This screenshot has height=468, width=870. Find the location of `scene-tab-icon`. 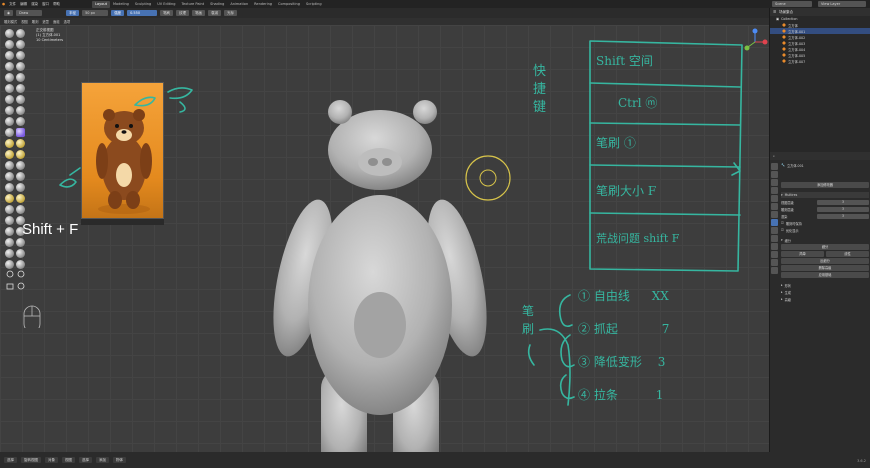

scene-tab-icon is located at coordinates (774, 198).